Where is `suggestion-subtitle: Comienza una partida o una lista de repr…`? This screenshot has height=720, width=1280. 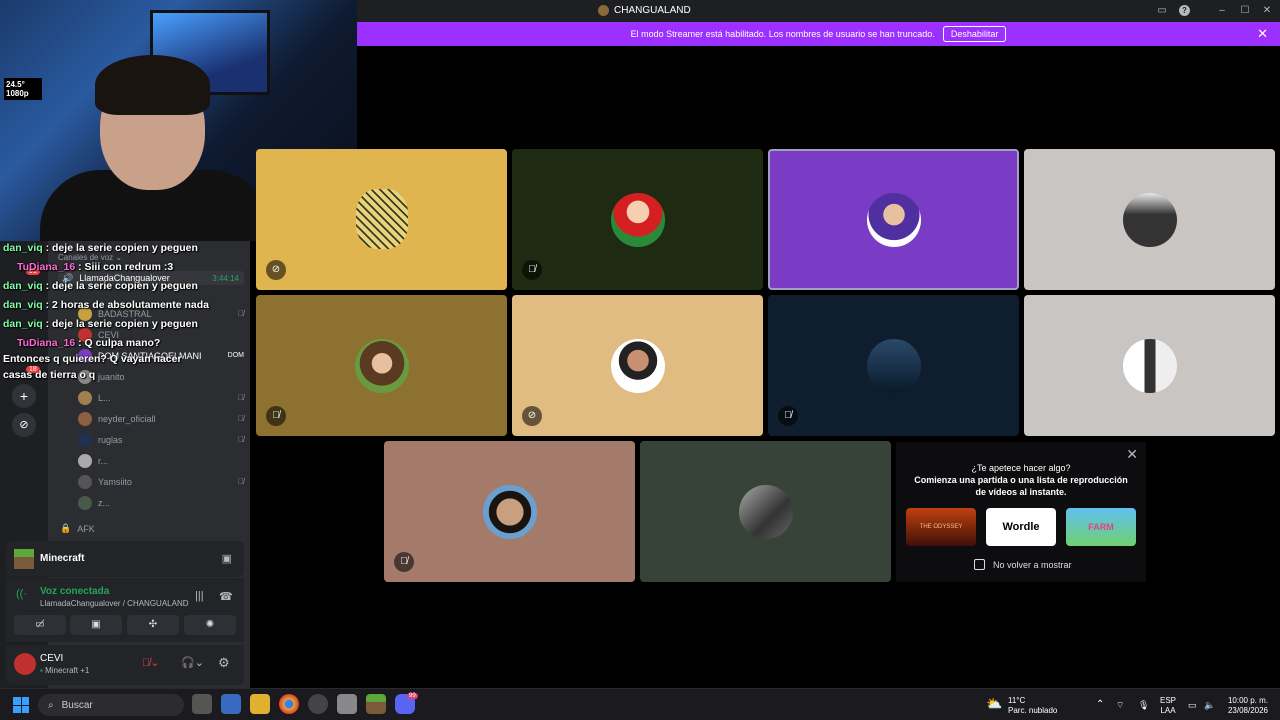 suggestion-subtitle: Comienza una partida o una lista de repr… is located at coordinates (1021, 480).